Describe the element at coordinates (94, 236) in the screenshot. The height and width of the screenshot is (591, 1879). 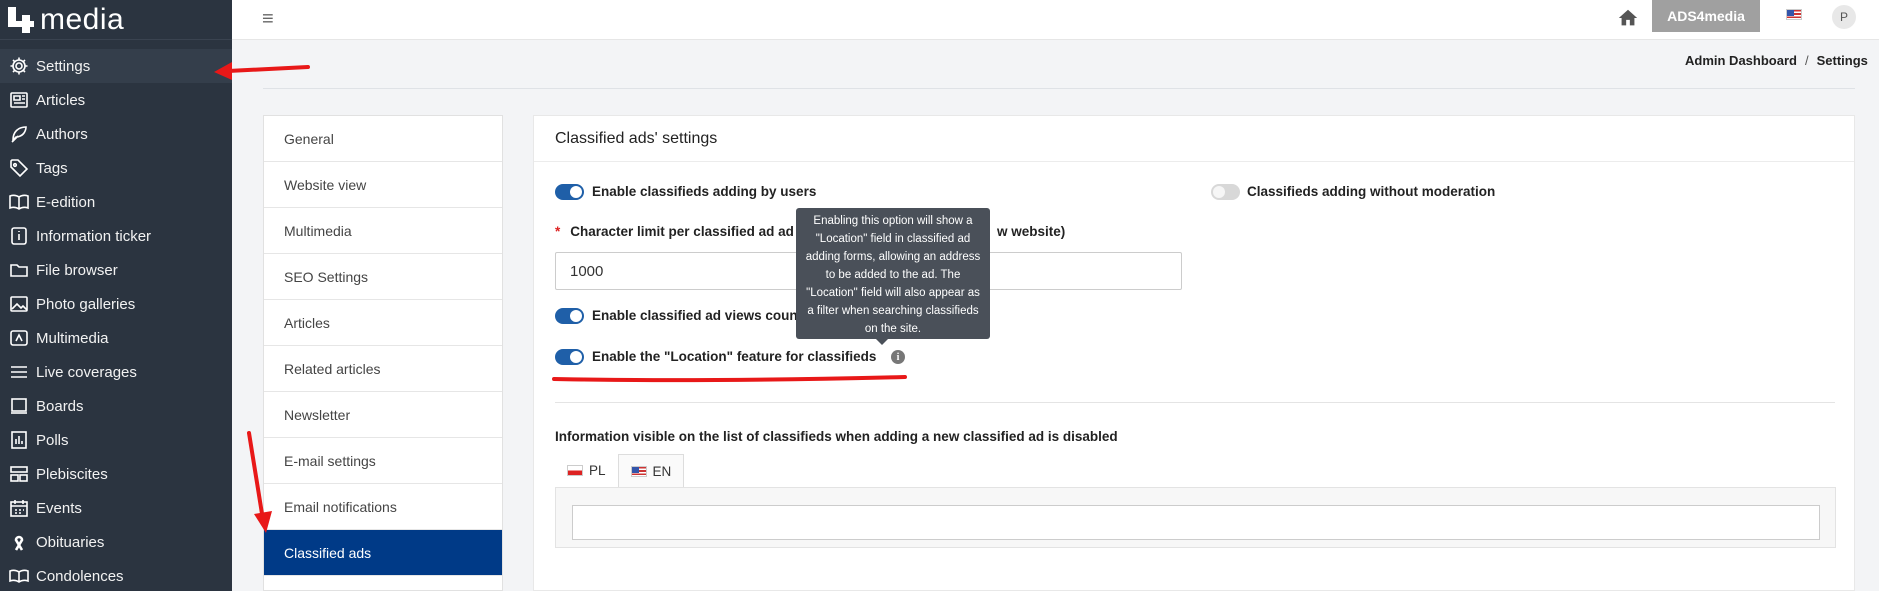
I see `sidebar-item-label: Information ticker` at that location.